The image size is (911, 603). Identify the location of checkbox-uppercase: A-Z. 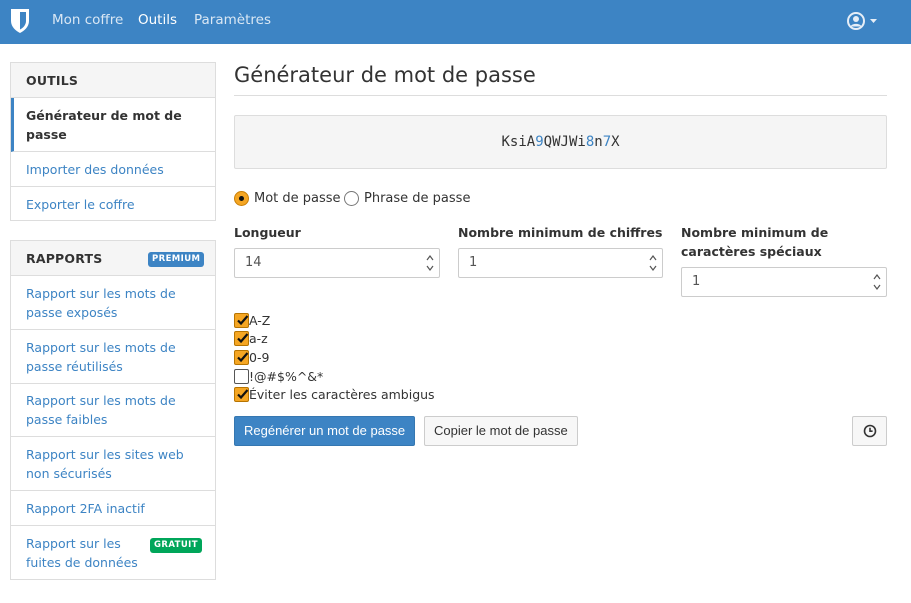
(252, 320).